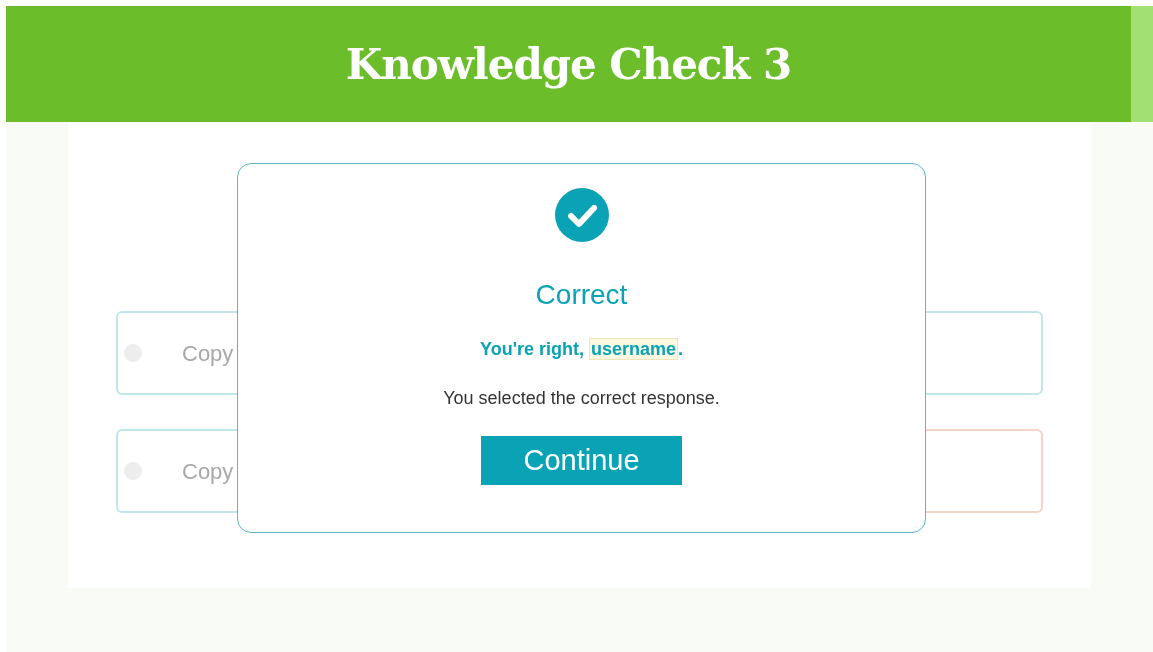  What do you see at coordinates (568, 64) in the screenshot?
I see `page-title: Knowledge Check 3` at bounding box center [568, 64].